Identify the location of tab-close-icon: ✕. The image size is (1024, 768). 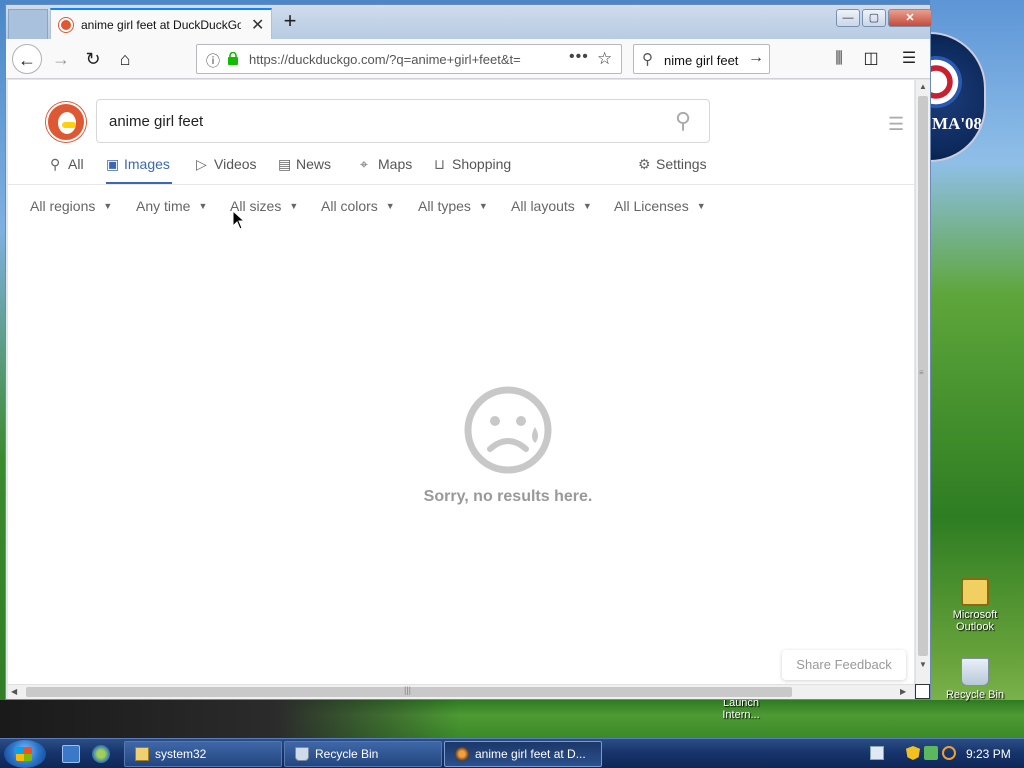
(257, 25).